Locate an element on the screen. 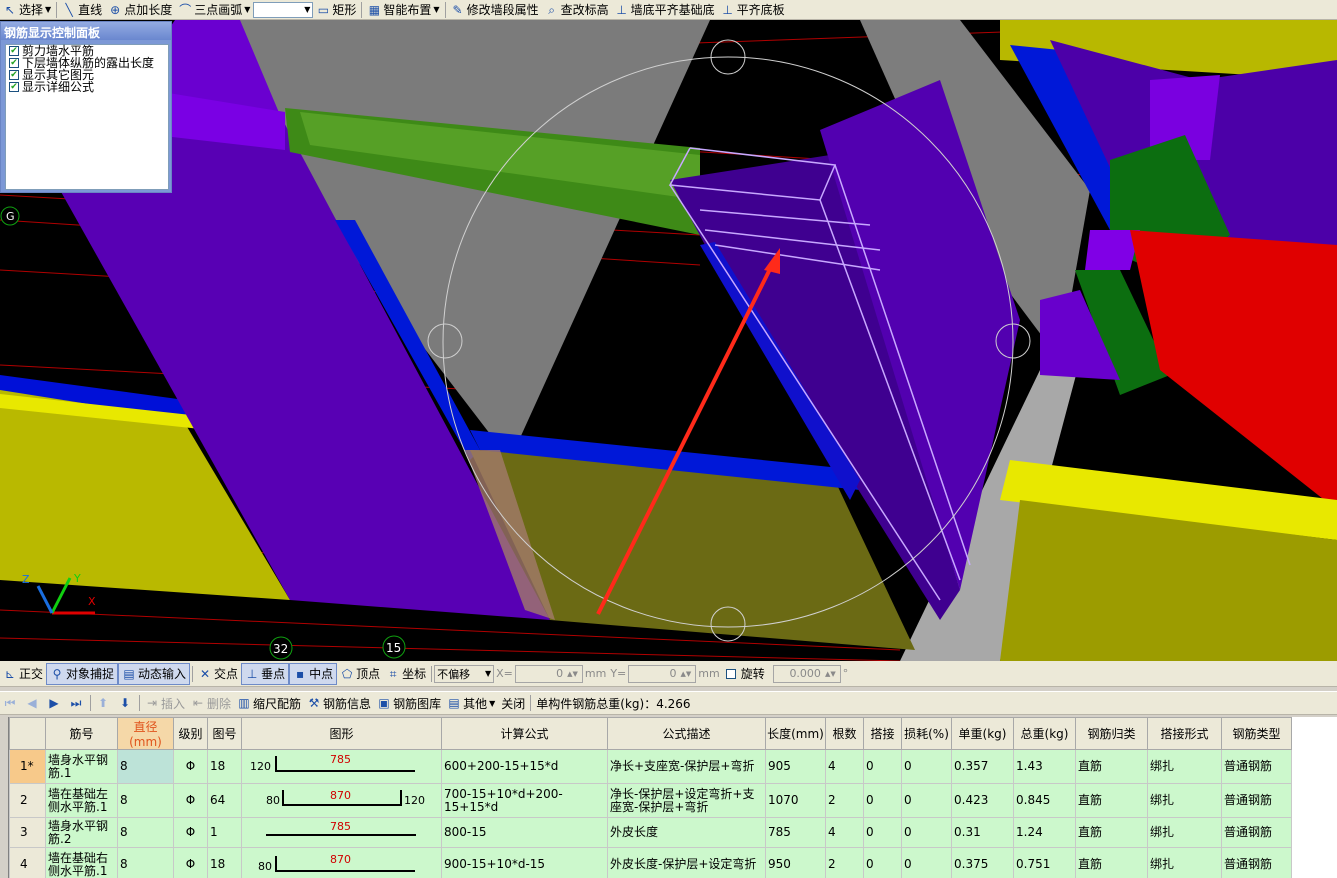 The height and width of the screenshot is (878, 1337). cell-figure: 1 is located at coordinates (224, 832).